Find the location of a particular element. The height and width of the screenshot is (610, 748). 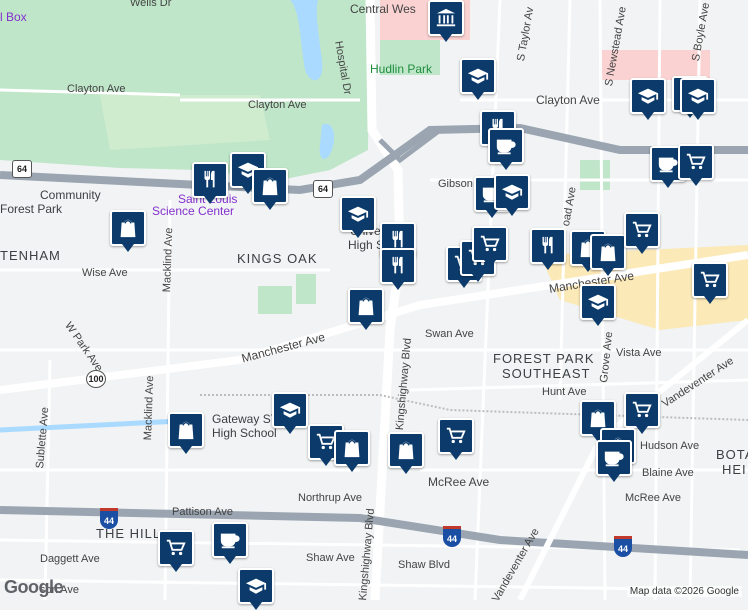

label-blaine: Blaine Ave is located at coordinates (668, 473).